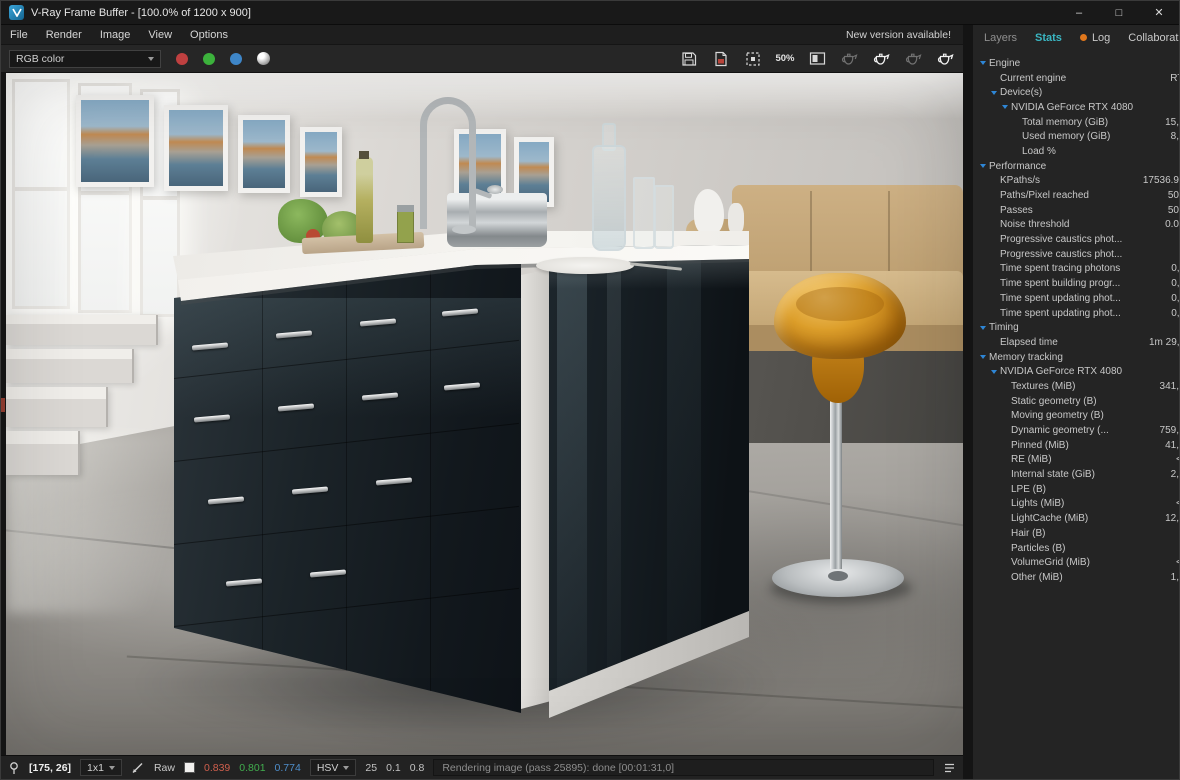 The image size is (1180, 780). Describe the element at coordinates (160, 35) in the screenshot. I see `menu-view: View` at that location.